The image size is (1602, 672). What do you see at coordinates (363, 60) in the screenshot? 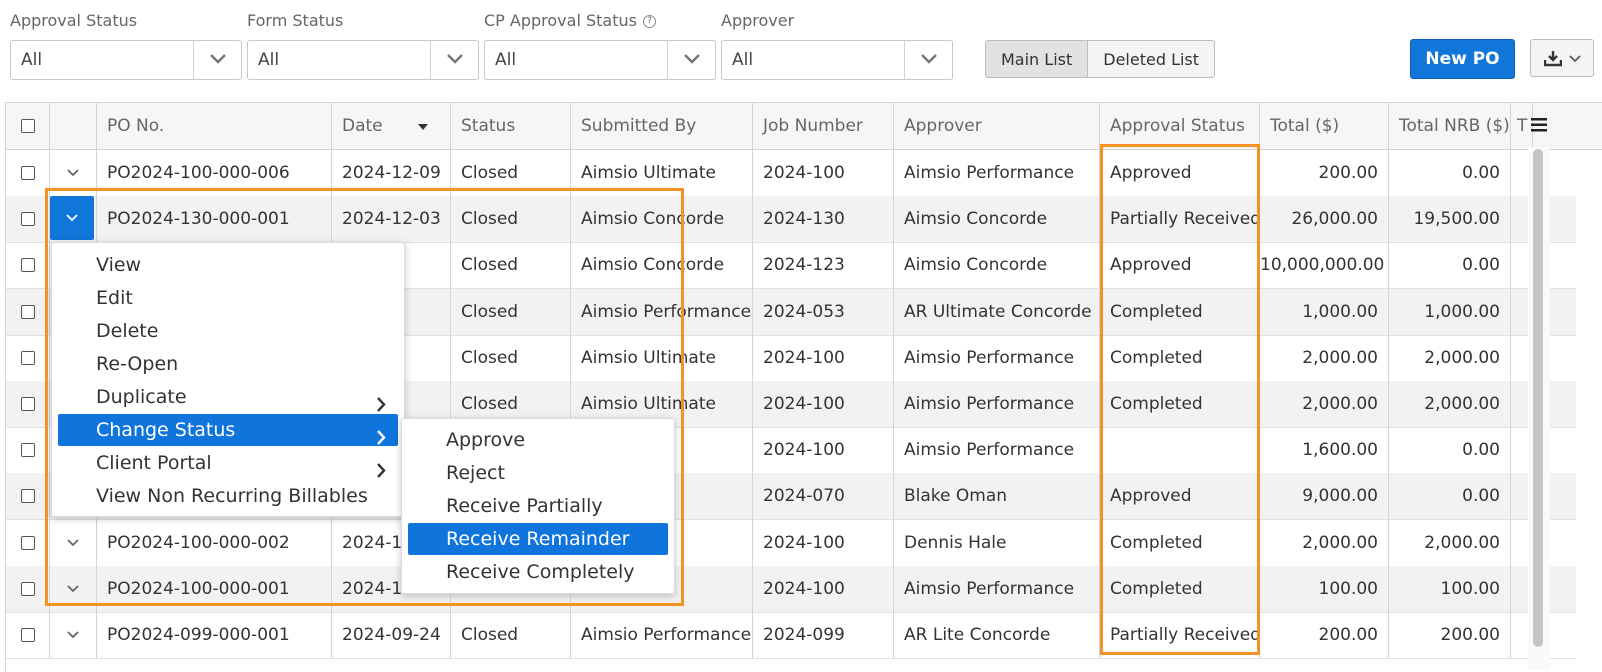
I see `form-status-select: All` at bounding box center [363, 60].